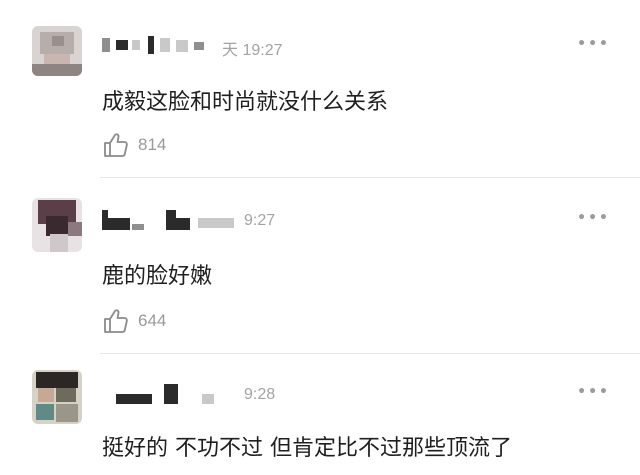 This screenshot has width=640, height=475. Describe the element at coordinates (152, 144) in the screenshot. I see `like-count: 814` at that location.